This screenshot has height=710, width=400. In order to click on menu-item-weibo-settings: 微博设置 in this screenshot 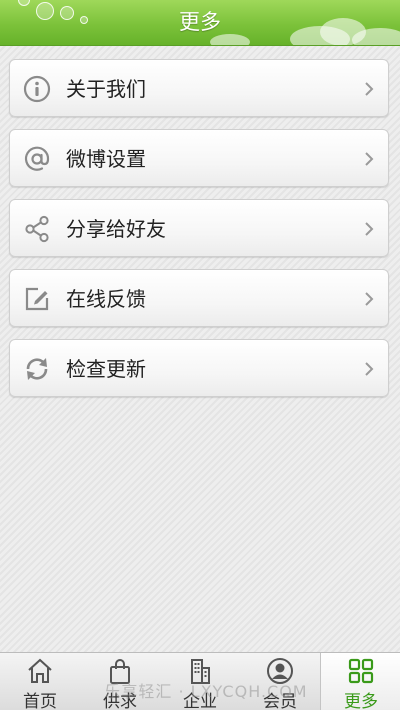, I will do `click(199, 158)`.